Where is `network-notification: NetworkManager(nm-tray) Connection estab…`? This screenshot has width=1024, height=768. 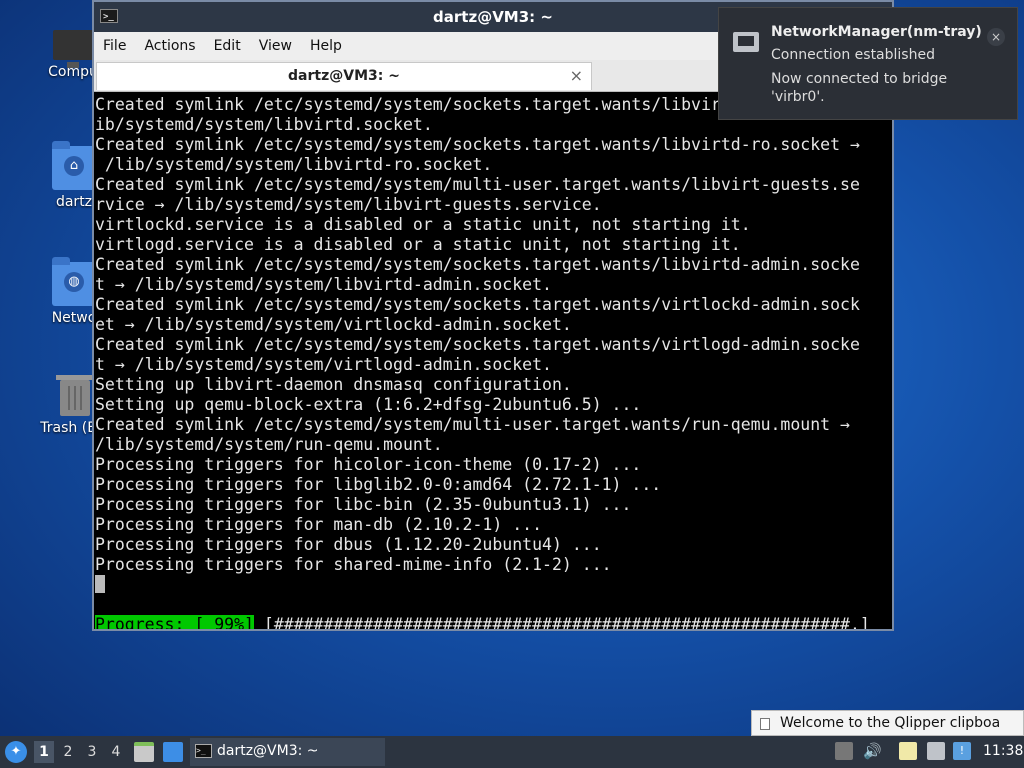 network-notification: NetworkManager(nm-tray) Connection estab… is located at coordinates (868, 63).